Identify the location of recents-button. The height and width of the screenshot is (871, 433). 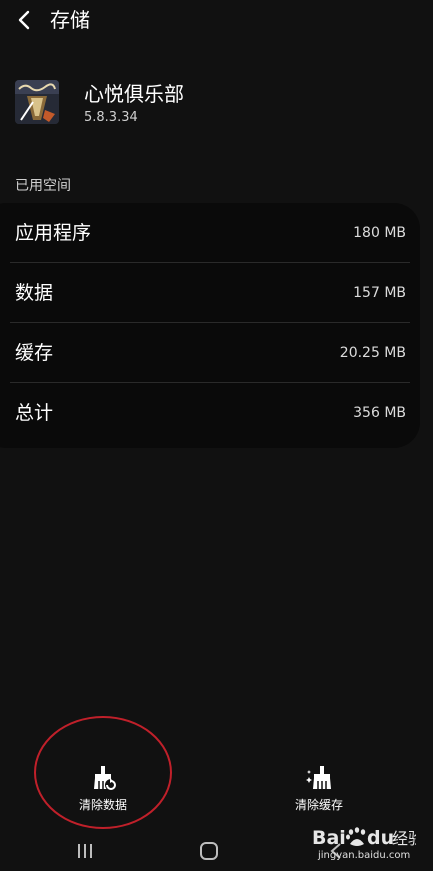
(85, 851).